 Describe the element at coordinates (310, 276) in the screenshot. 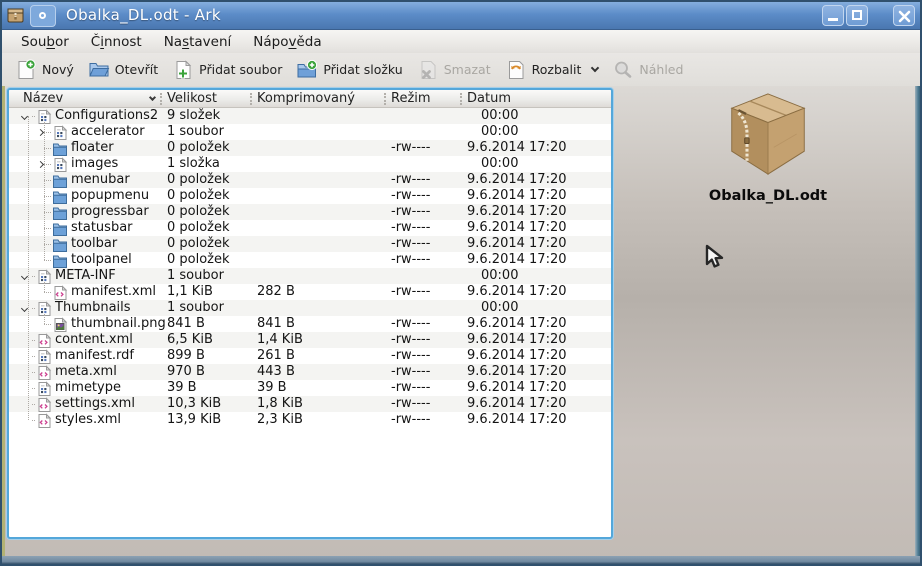

I see `table-row: META-INF 1 soubor 00:00` at that location.